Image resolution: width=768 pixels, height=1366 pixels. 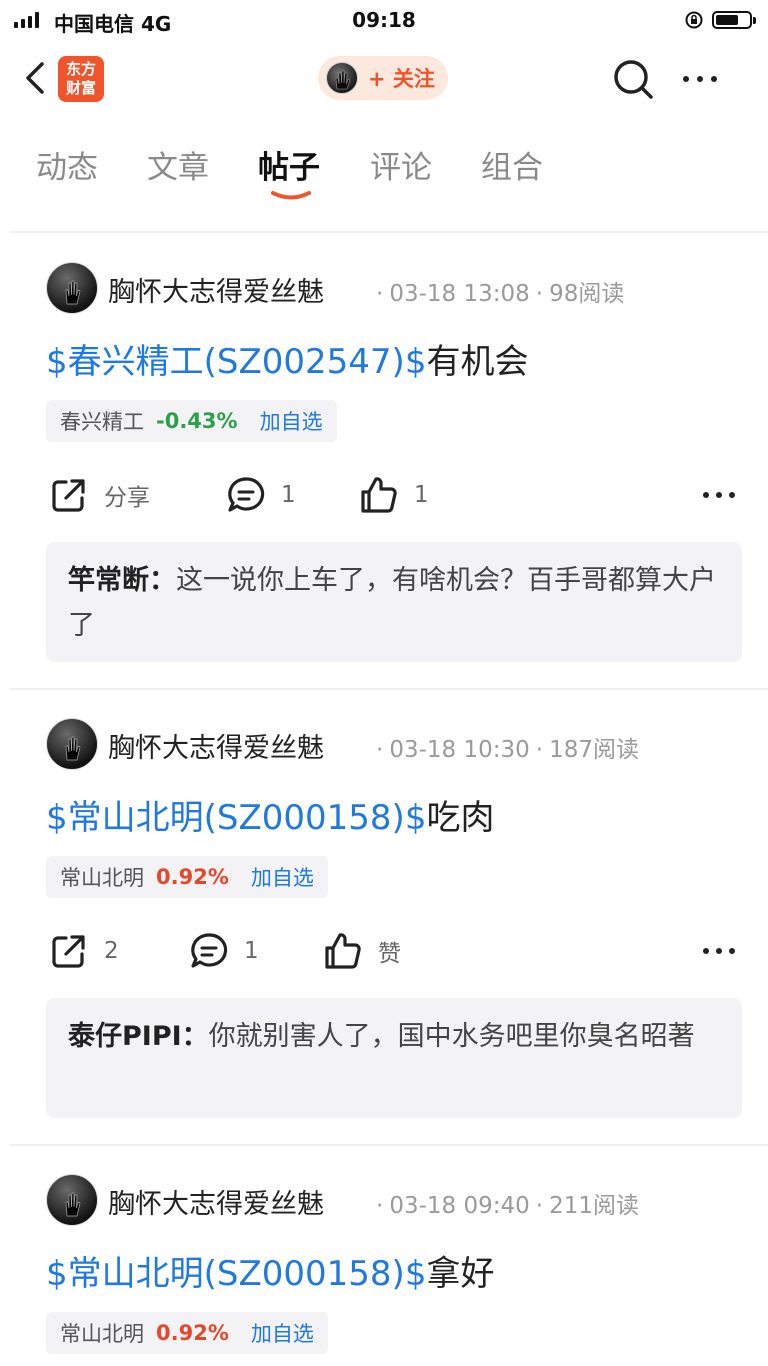 I want to click on like-button: 赞, so click(x=361, y=951).